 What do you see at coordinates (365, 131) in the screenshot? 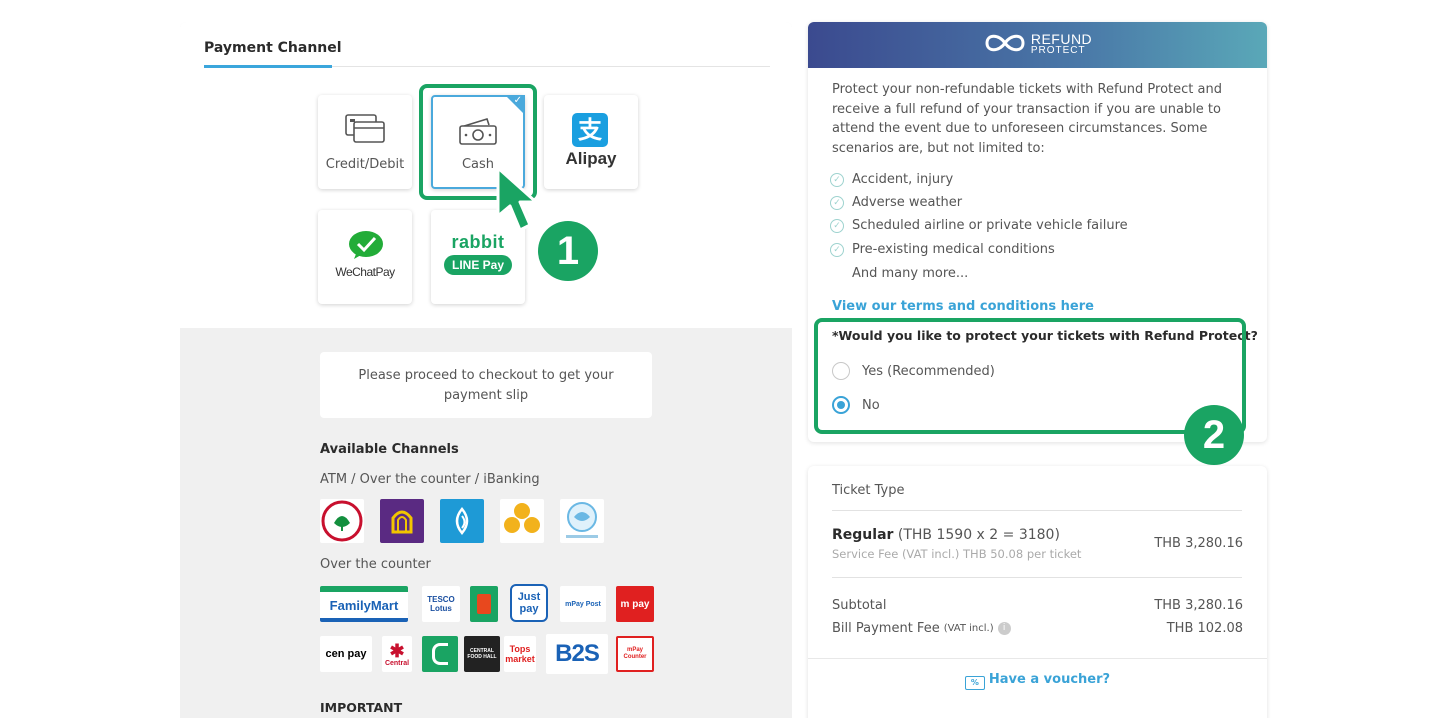
I see `credit-card-icon` at bounding box center [365, 131].